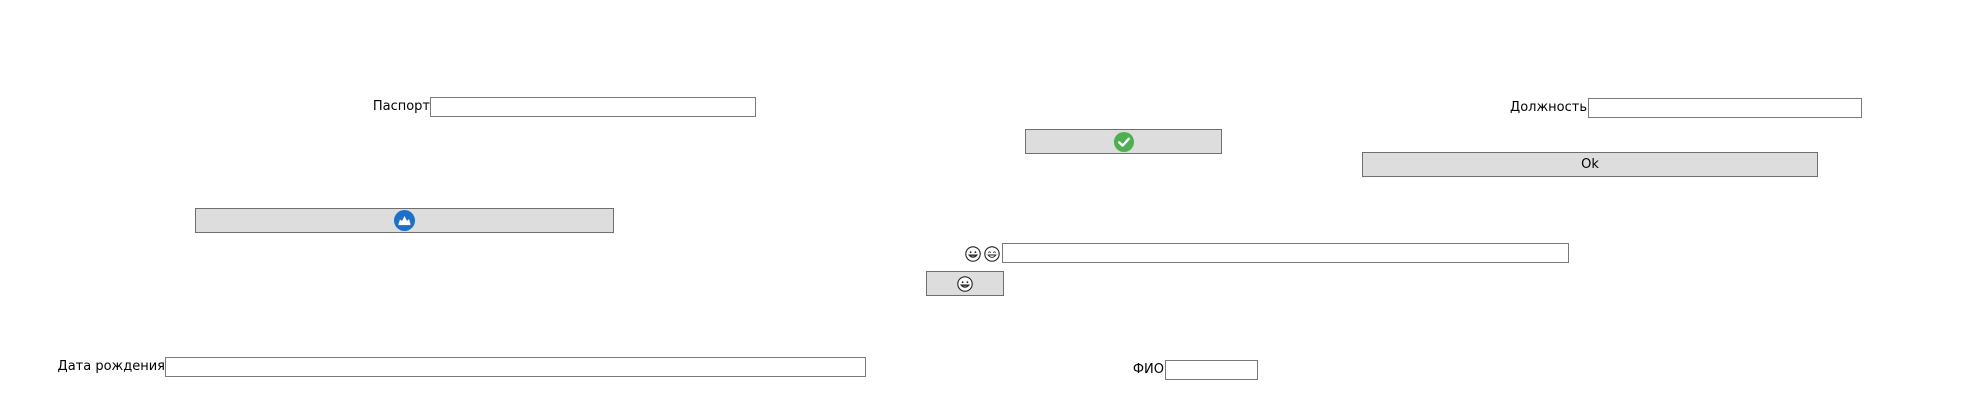 Image resolution: width=1982 pixels, height=410 pixels. I want to click on full-name-field, so click(1211, 370).